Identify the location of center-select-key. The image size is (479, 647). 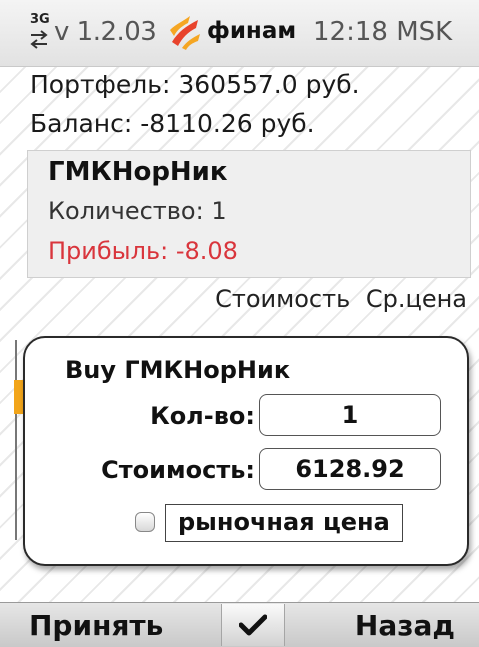
(253, 625).